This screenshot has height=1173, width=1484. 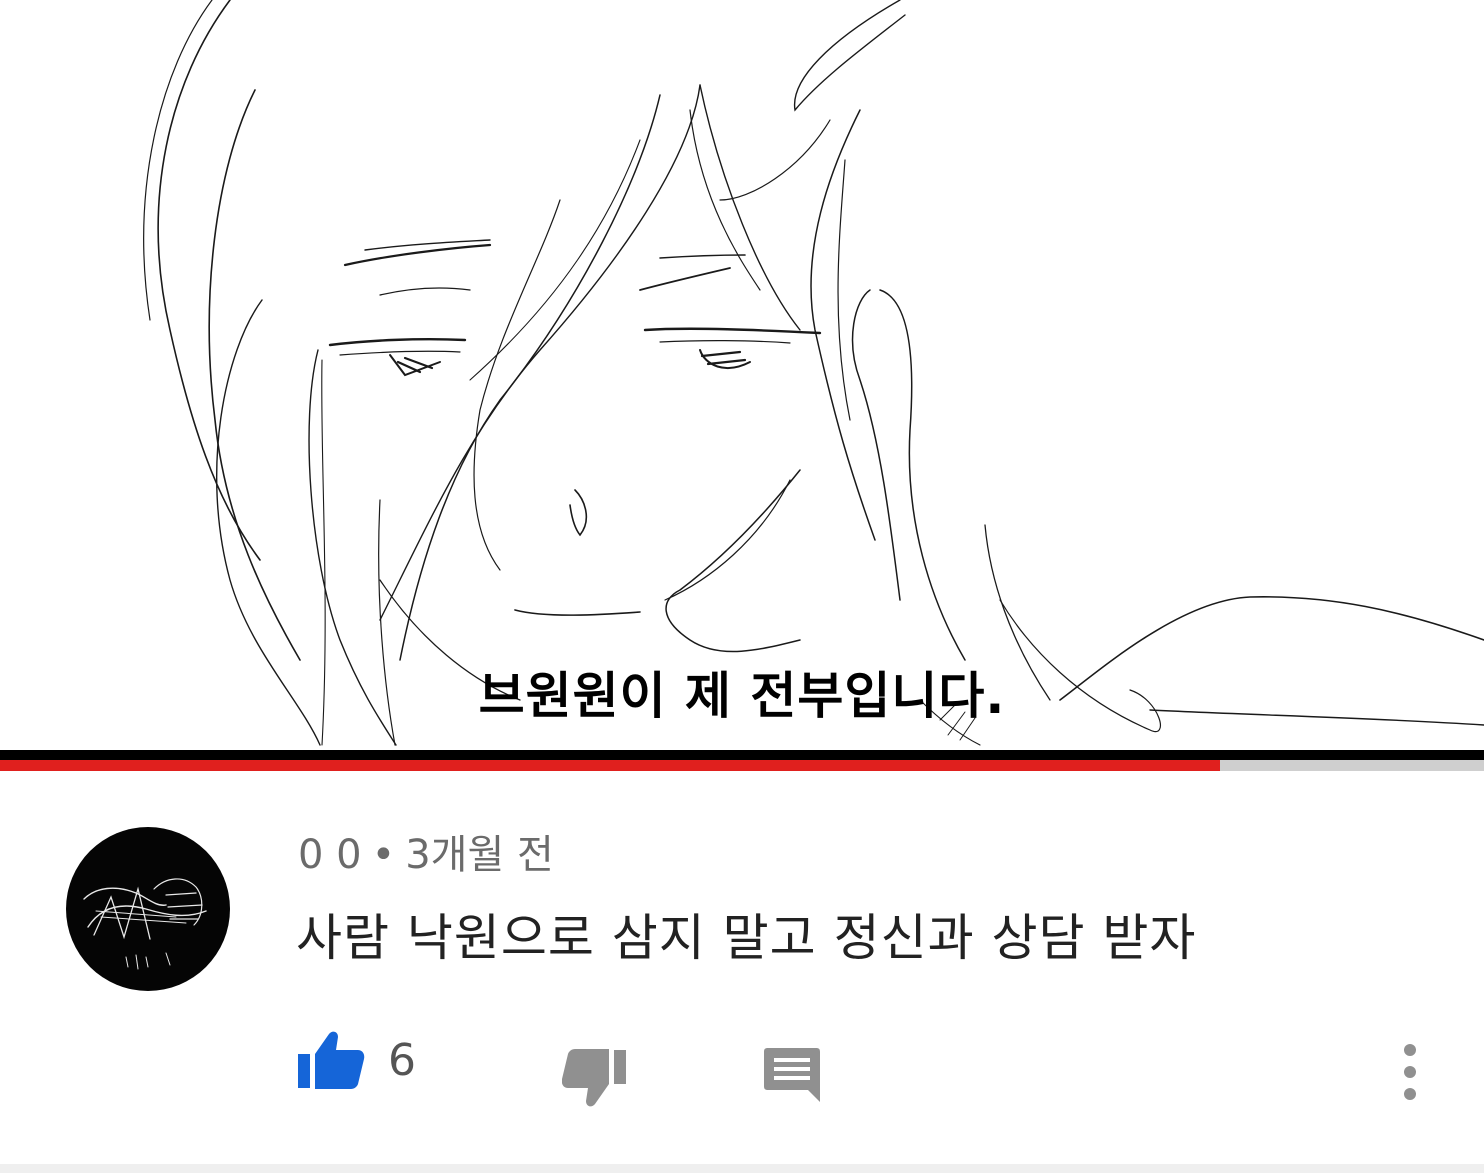 What do you see at coordinates (746, 938) in the screenshot?
I see `comment-text: 사람 낙원으로 삼지 말고 정신과 상담 받자` at bounding box center [746, 938].